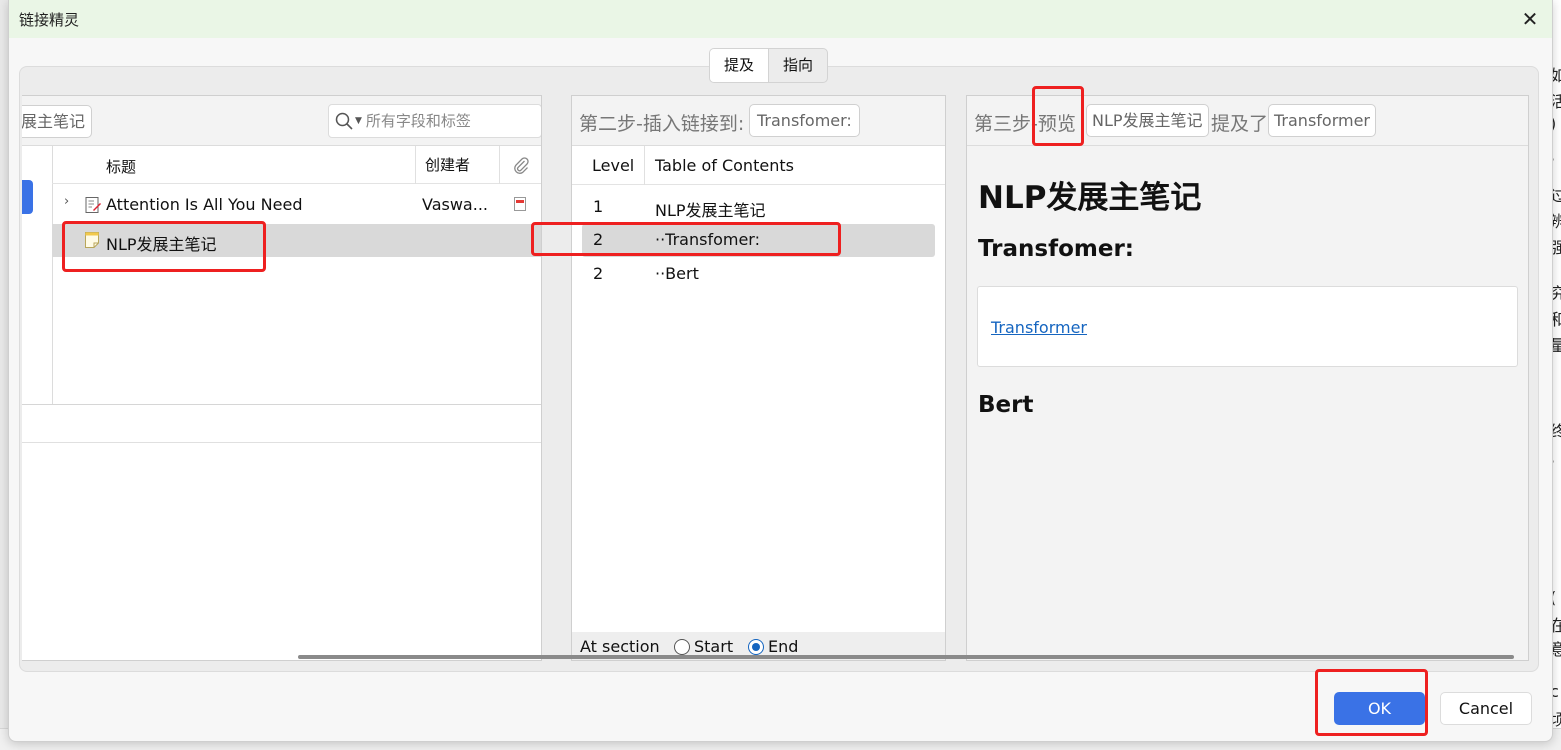 The width and height of the screenshot is (1561, 750). I want to click on target-item-pill: Transformer, so click(1322, 120).